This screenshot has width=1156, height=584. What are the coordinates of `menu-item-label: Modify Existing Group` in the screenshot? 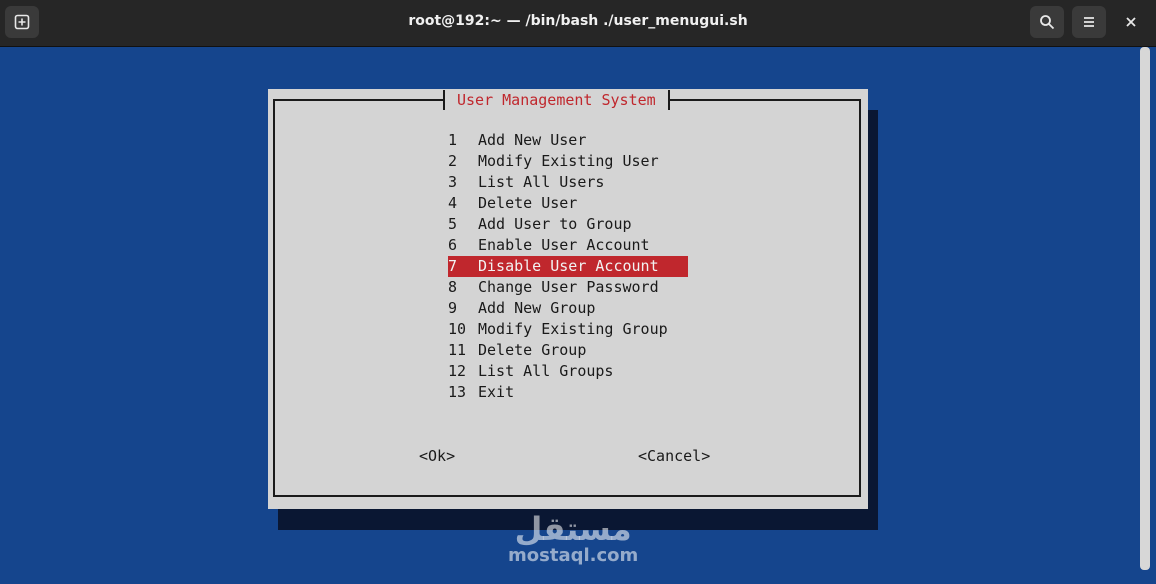 It's located at (573, 329).